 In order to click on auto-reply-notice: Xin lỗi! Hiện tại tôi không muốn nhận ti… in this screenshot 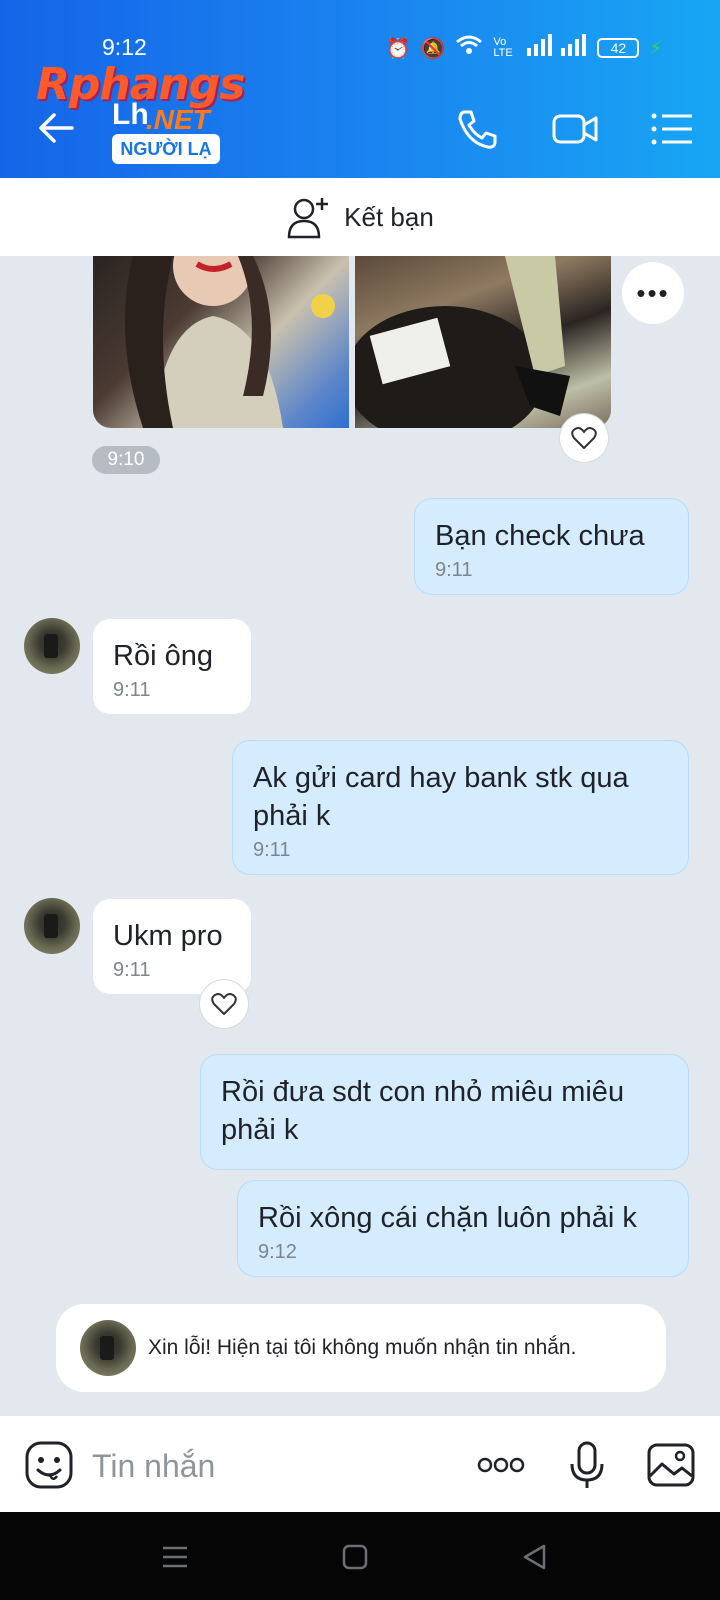, I will do `click(361, 1348)`.